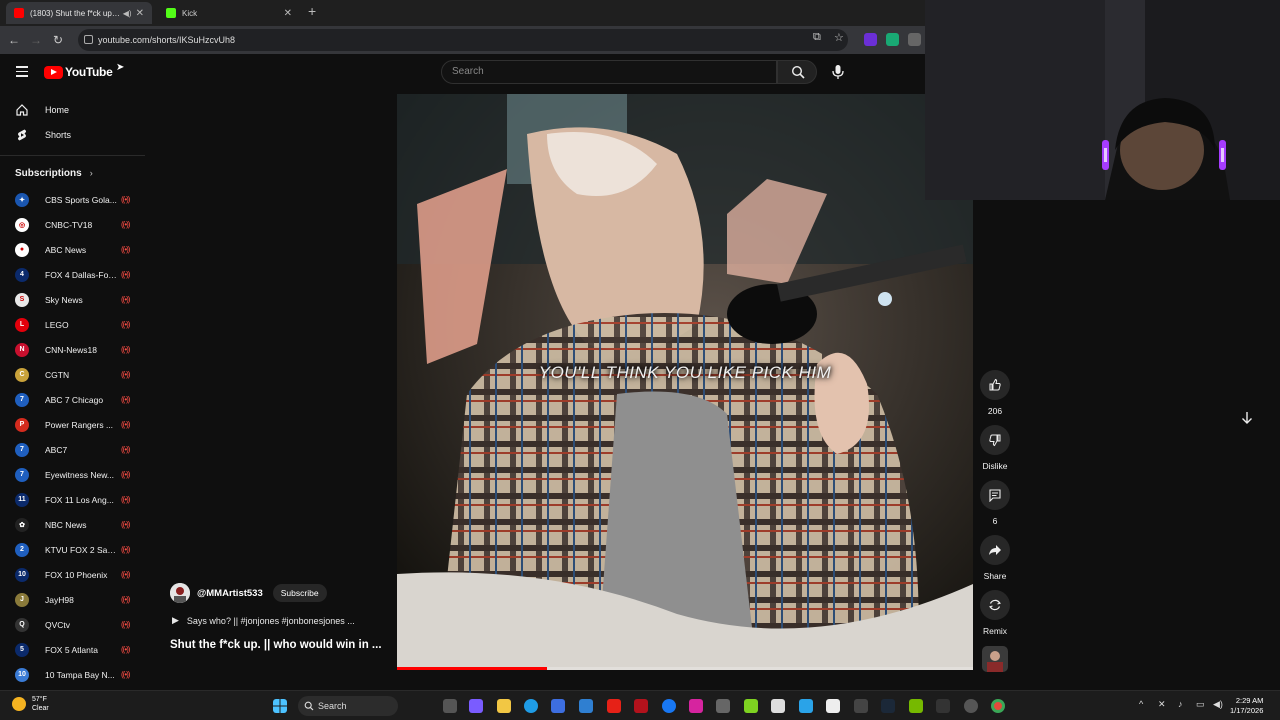 The image size is (1280, 720). Describe the element at coordinates (127, 13) in the screenshot. I see `speaker-icon: ◀)` at that location.